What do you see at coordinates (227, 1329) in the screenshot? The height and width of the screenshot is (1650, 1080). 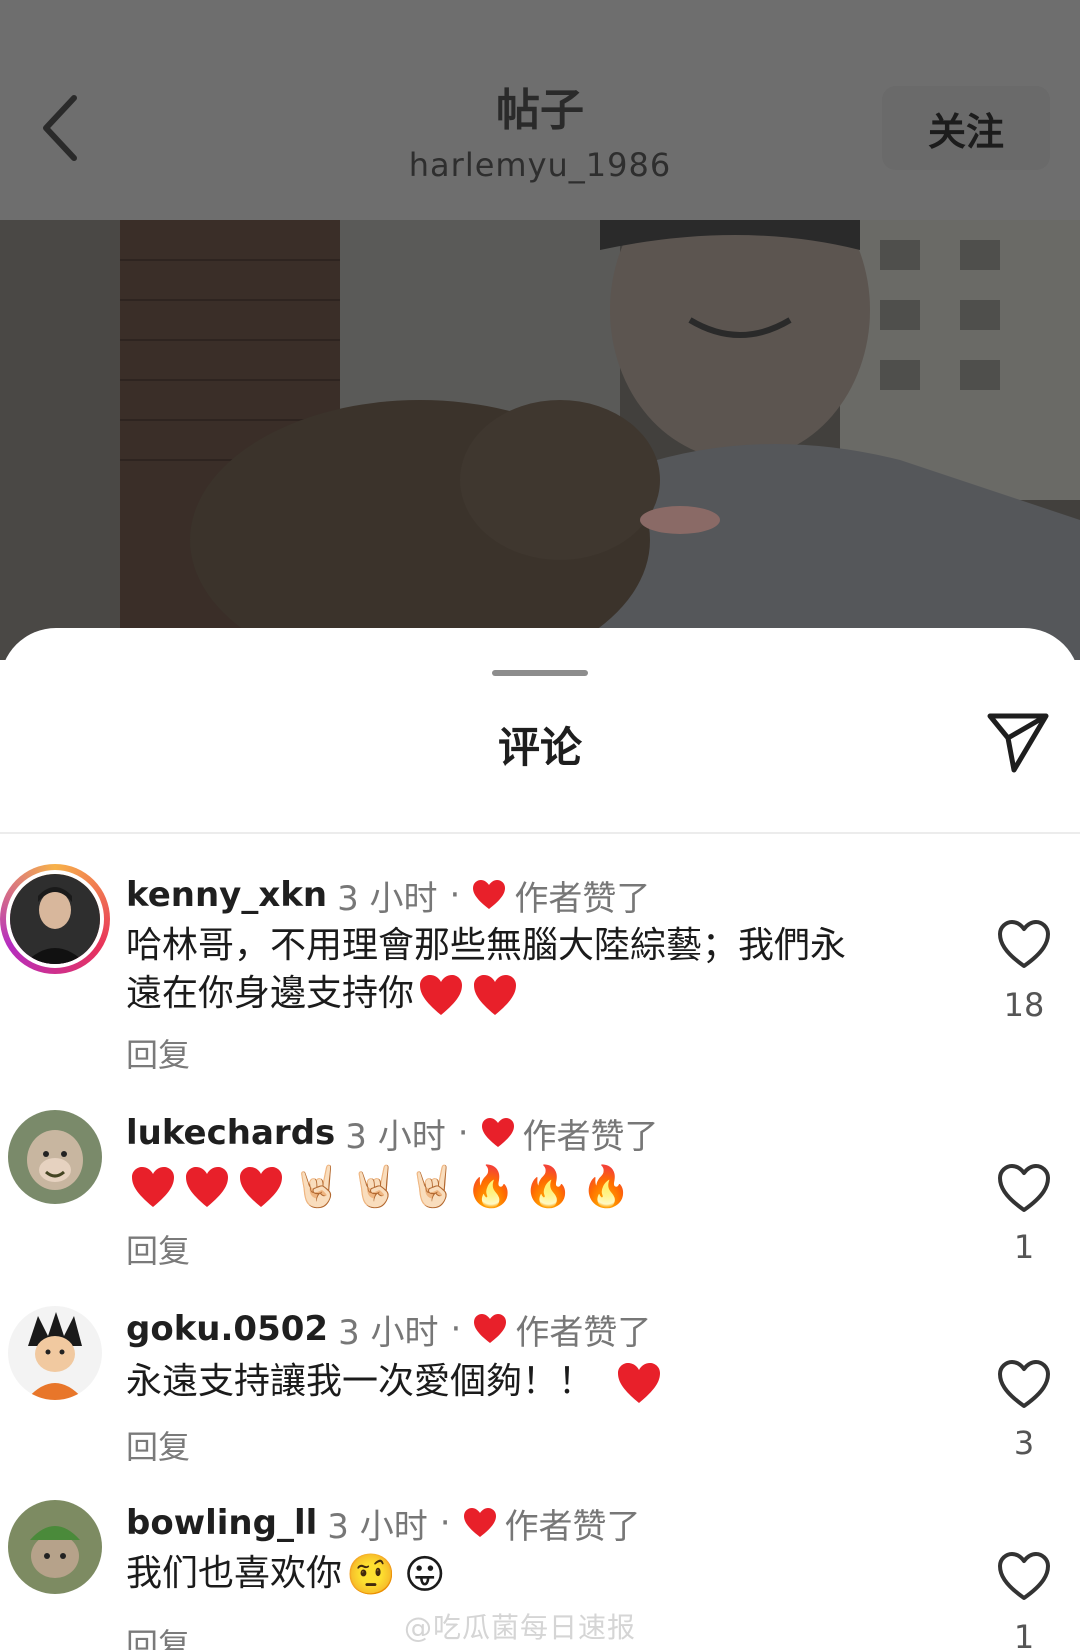 I see `comment-username: goku.0502` at bounding box center [227, 1329].